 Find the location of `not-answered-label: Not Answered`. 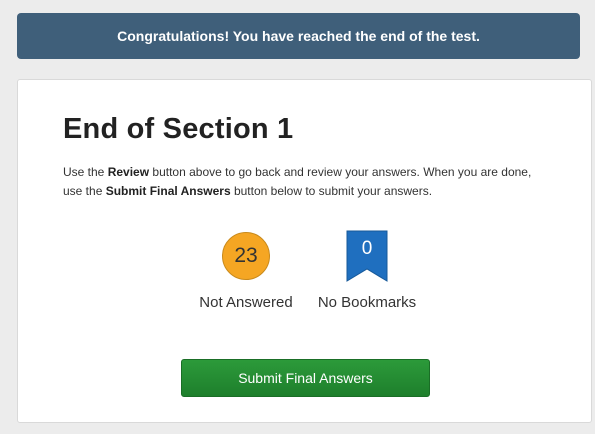

not-answered-label: Not Answered is located at coordinates (246, 302).